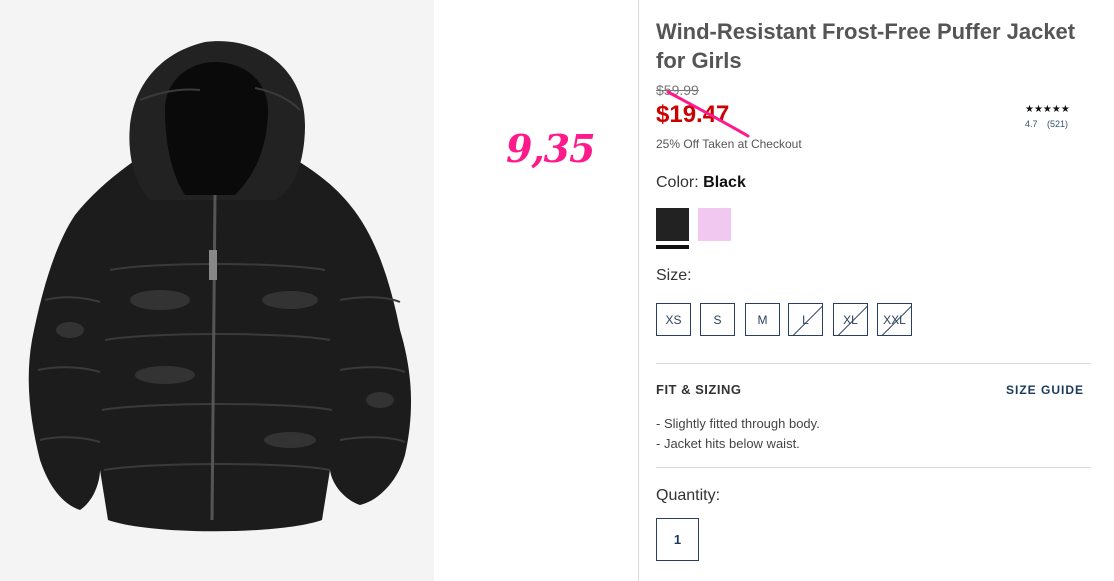 The image size is (1114, 581). I want to click on sale-price: $19.47, so click(693, 114).